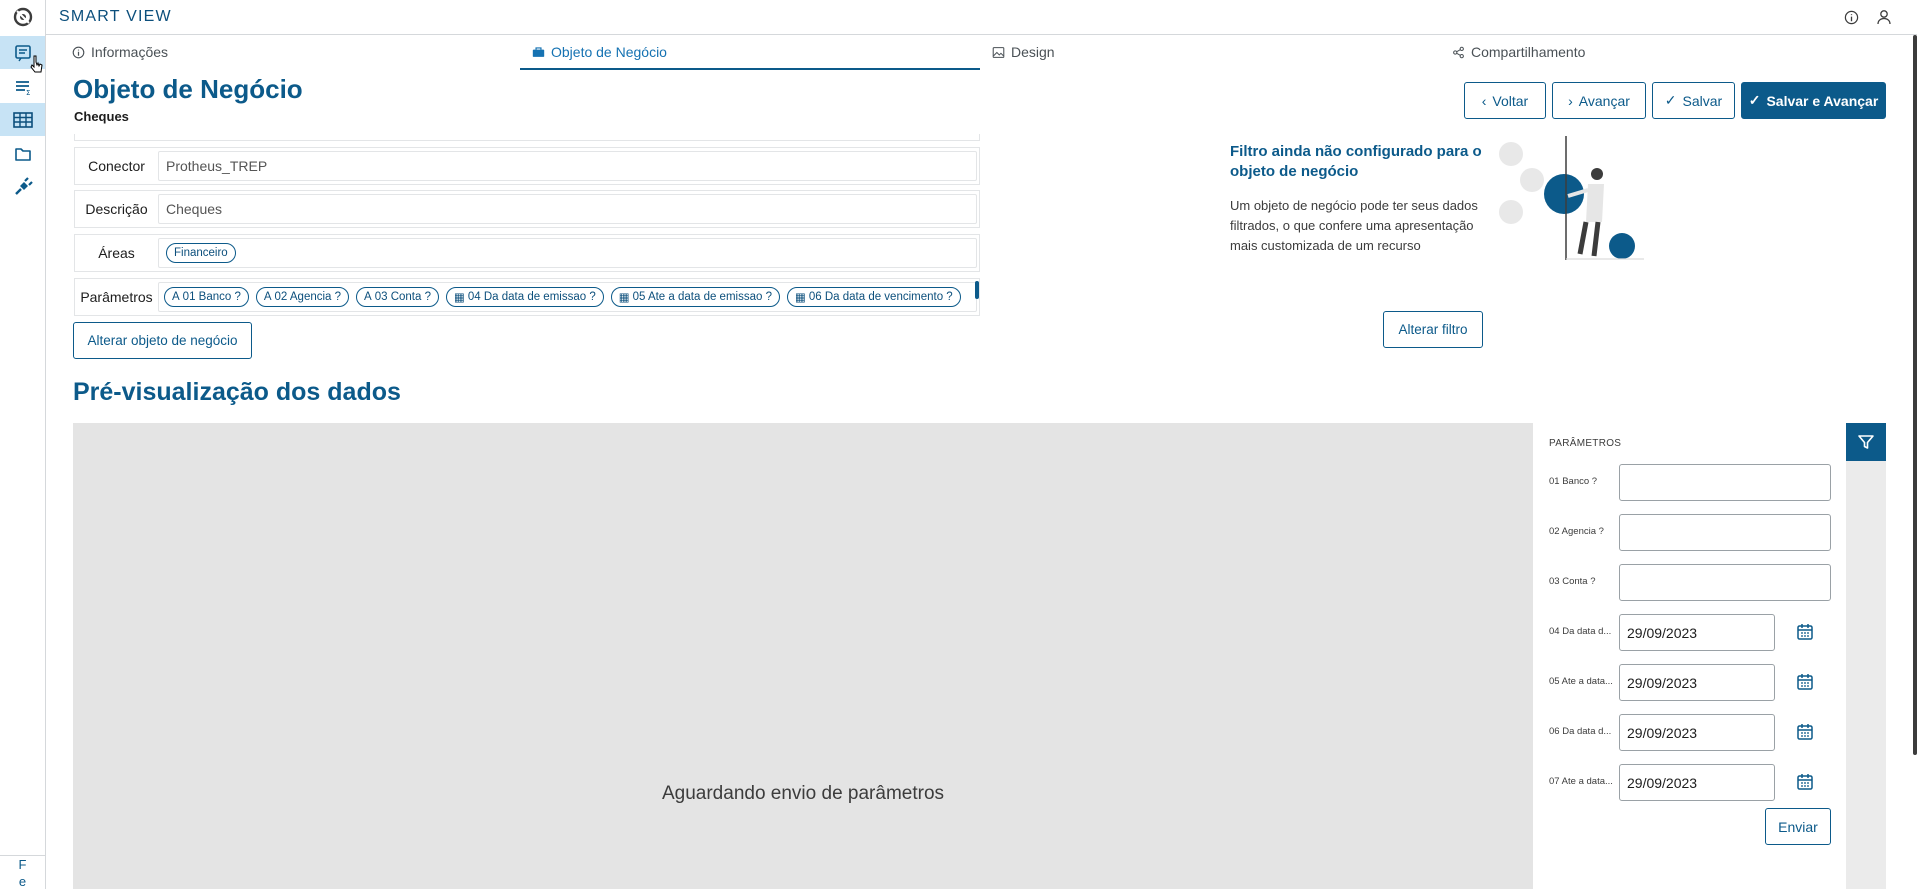 The height and width of the screenshot is (890, 1917). Describe the element at coordinates (22, 52) in the screenshot. I see `document-list-icon` at that location.